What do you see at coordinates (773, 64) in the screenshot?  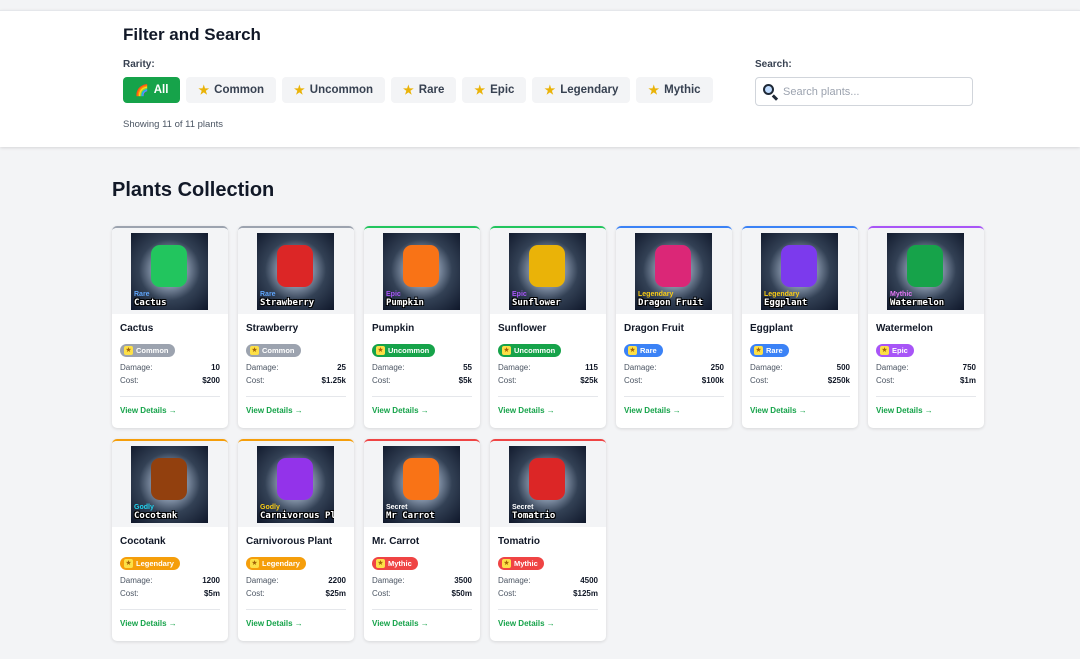 I see `search-label: Search:` at bounding box center [773, 64].